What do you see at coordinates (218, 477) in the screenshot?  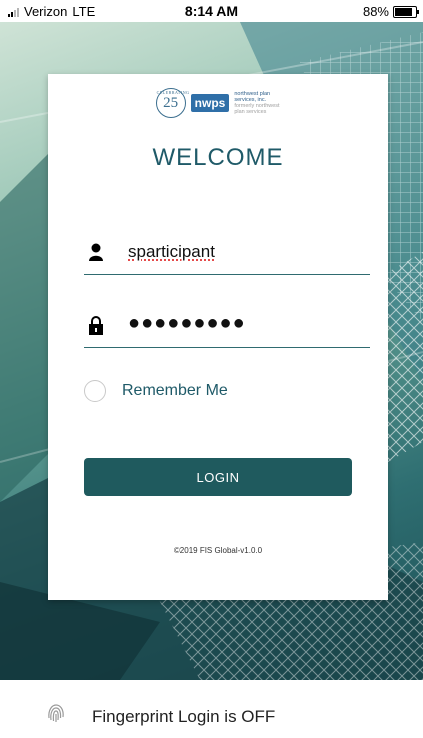 I see `login-button: LOGIN` at bounding box center [218, 477].